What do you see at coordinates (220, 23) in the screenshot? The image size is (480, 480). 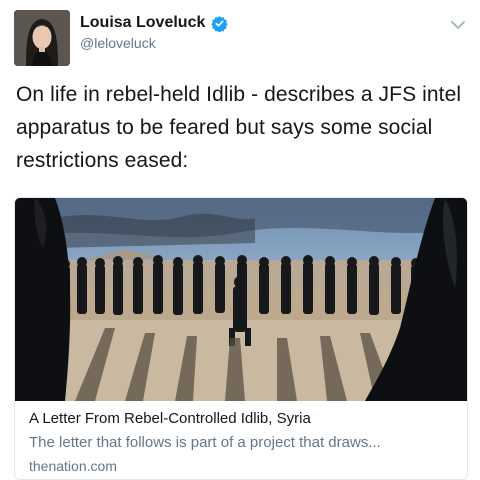 I see `verified-badge-icon` at bounding box center [220, 23].